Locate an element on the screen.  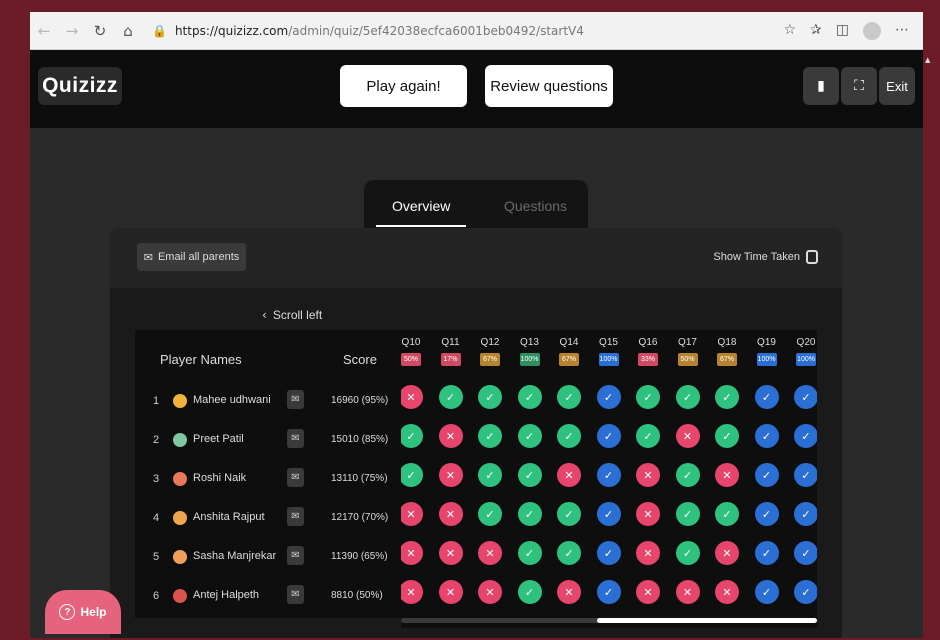
collections-icon: ✰ is located at coordinates (816, 31).